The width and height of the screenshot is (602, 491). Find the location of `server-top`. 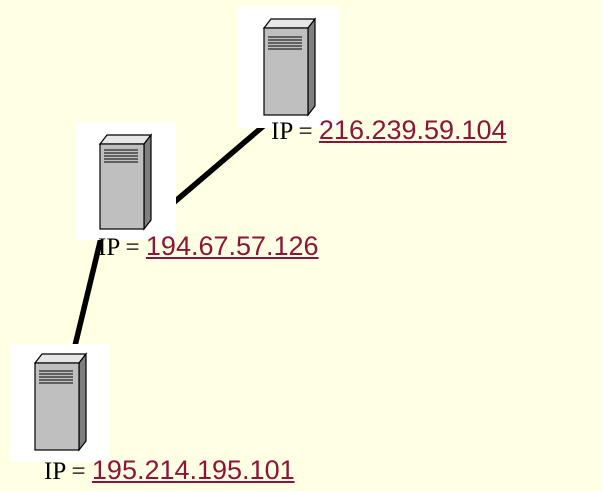

server-top is located at coordinates (288, 67).